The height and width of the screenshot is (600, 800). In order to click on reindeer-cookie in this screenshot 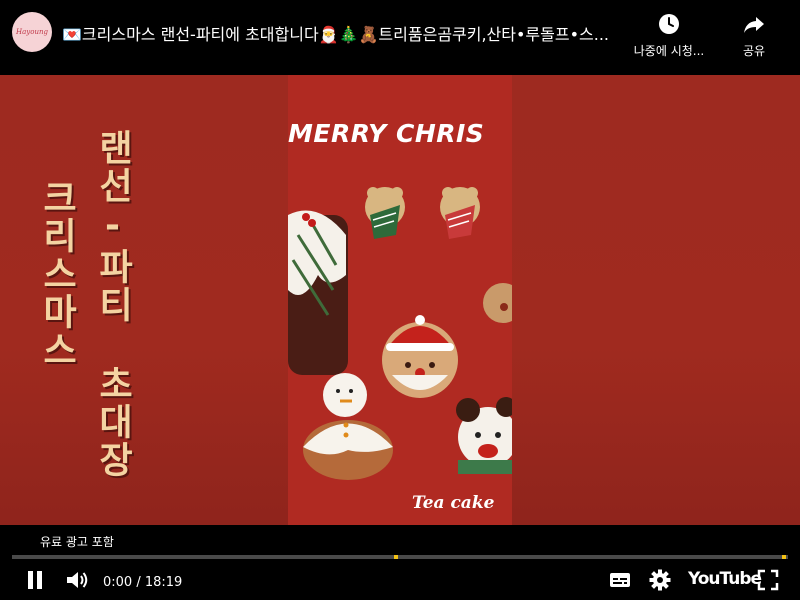, I will do `click(484, 435)`.